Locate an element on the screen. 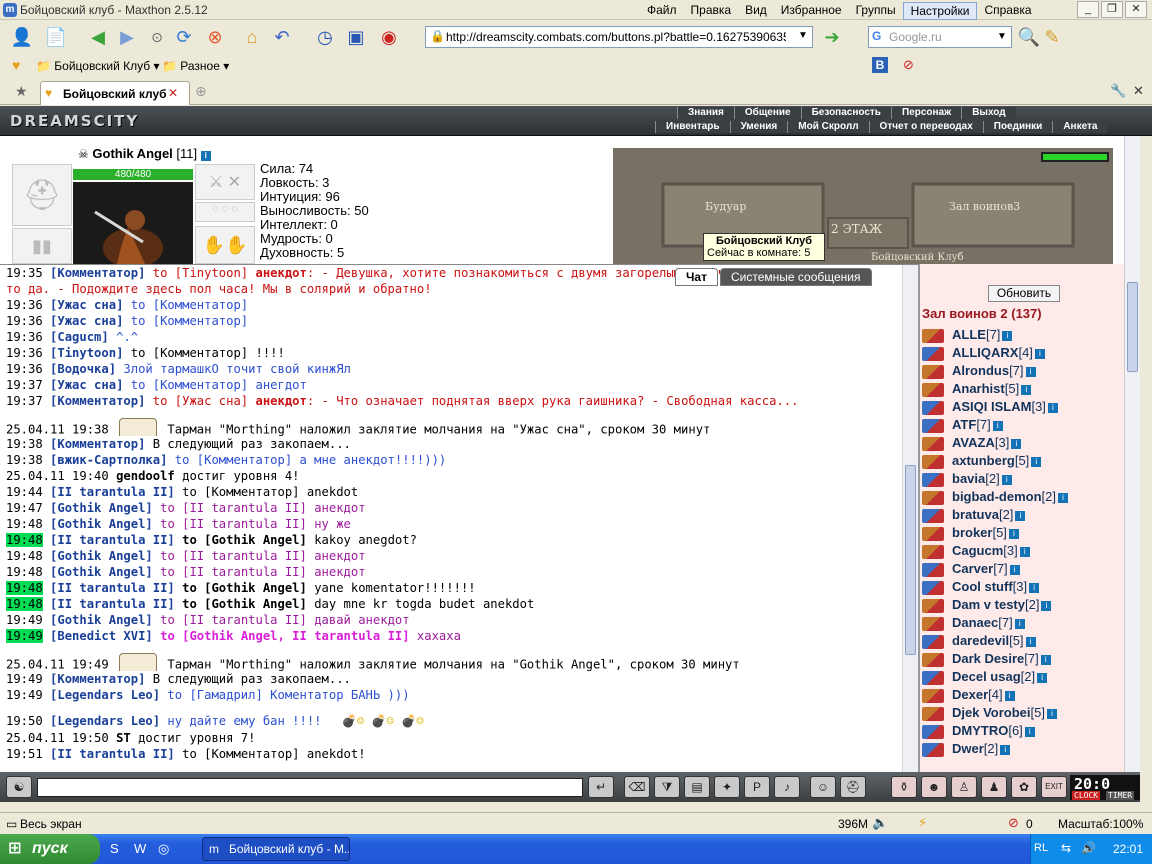  chat-nick: [Водочка] is located at coordinates (83, 369).